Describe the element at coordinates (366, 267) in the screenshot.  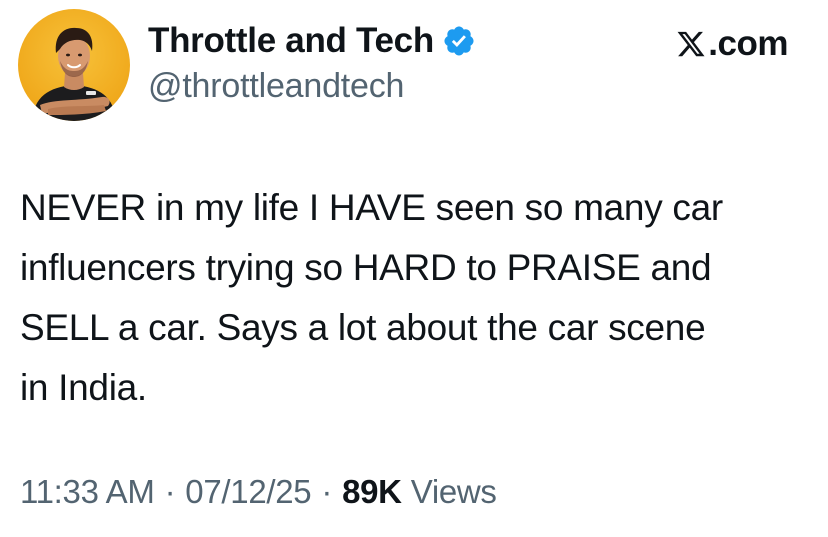
I see `tweet-text-line: influencers trying so HARD to PRAISE and` at that location.